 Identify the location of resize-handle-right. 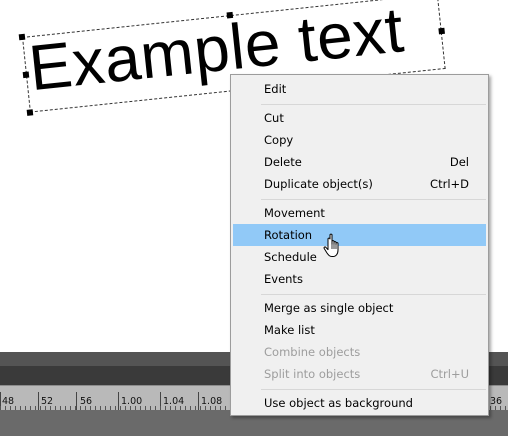
(441, 31).